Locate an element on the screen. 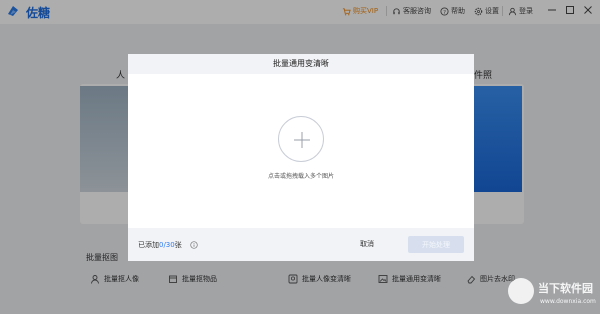 The width and height of the screenshot is (600, 314). cancel-button: 取消 is located at coordinates (367, 244).